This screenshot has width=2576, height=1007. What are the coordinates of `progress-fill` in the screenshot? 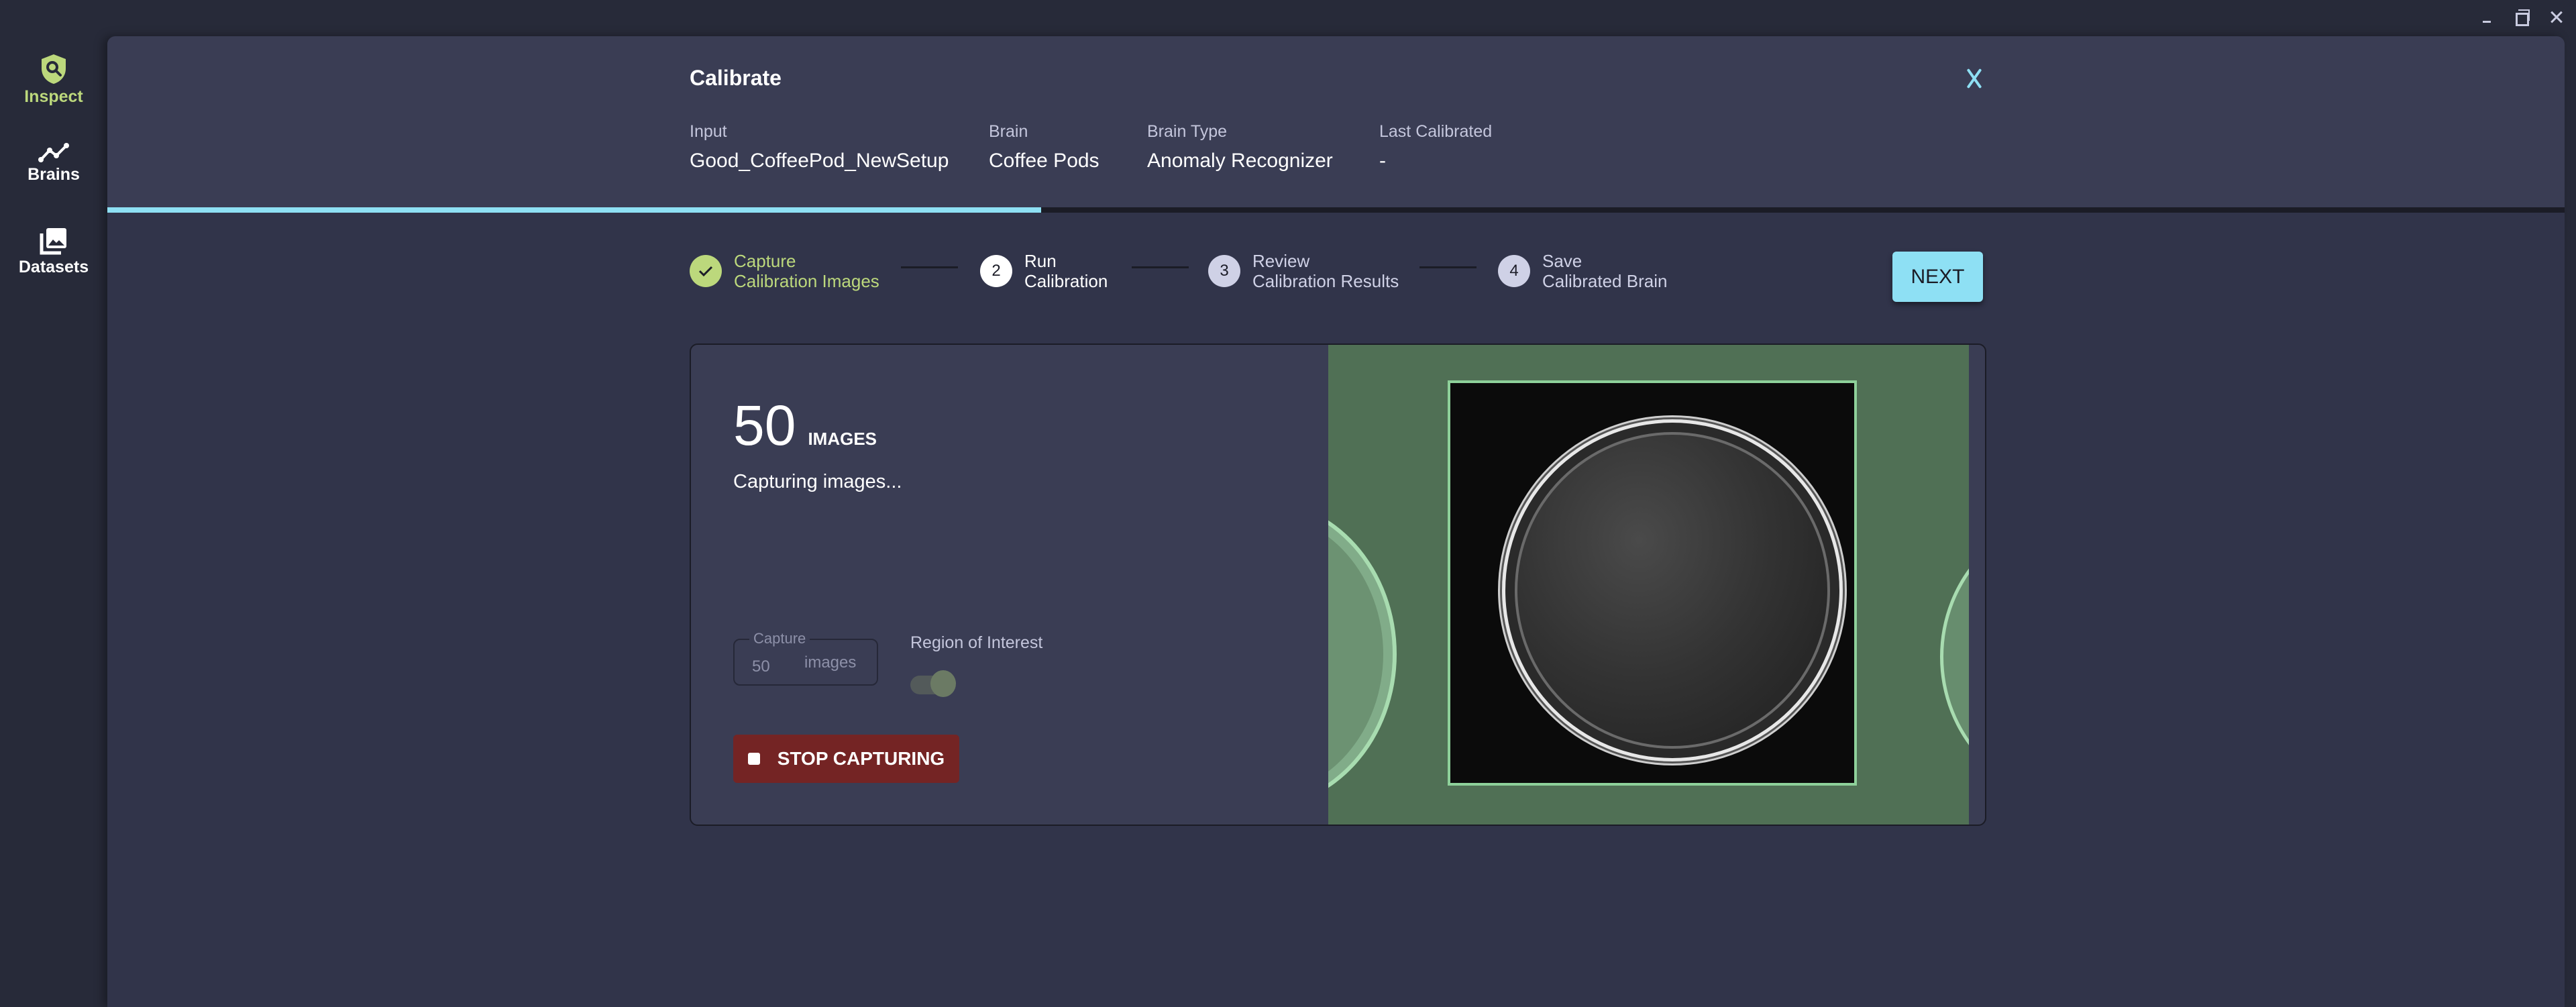 It's located at (574, 210).